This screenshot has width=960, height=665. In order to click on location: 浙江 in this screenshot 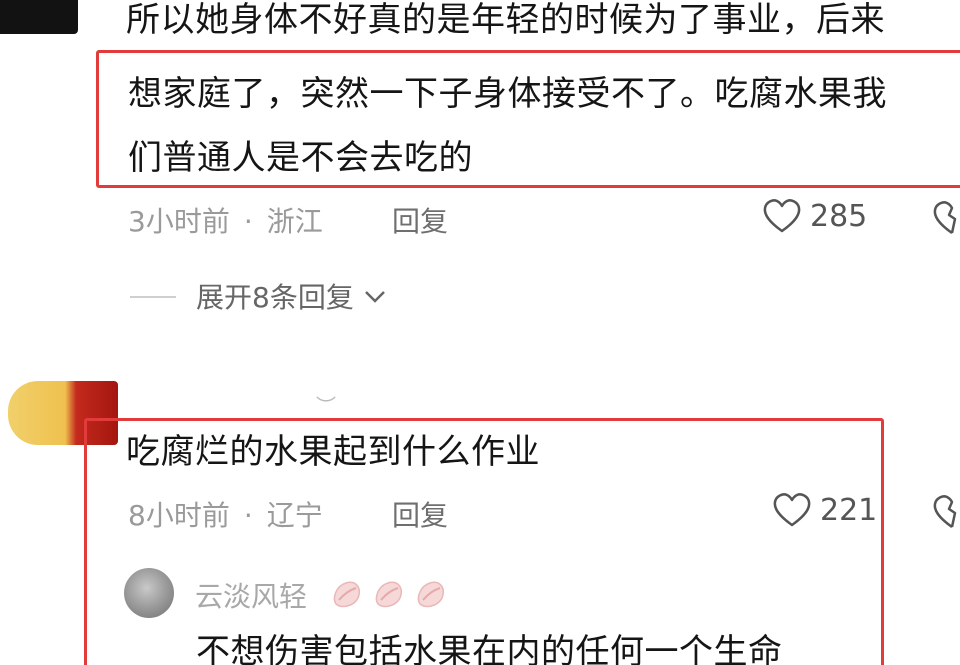, I will do `click(294, 221)`.